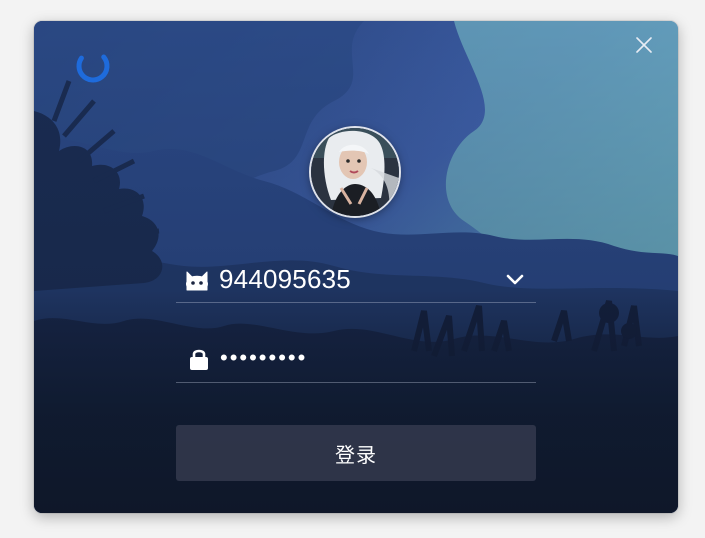 This screenshot has width=705, height=538. I want to click on cat-face-icon, so click(197, 281).